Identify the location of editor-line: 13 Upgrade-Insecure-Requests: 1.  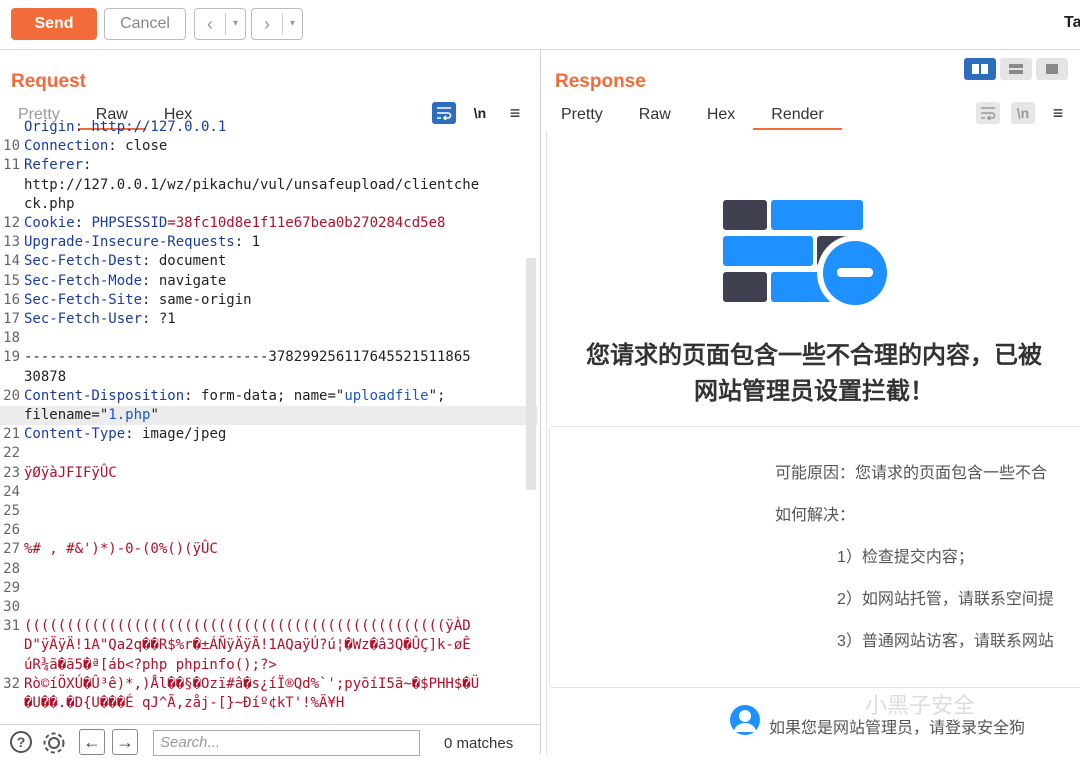
(269, 242).